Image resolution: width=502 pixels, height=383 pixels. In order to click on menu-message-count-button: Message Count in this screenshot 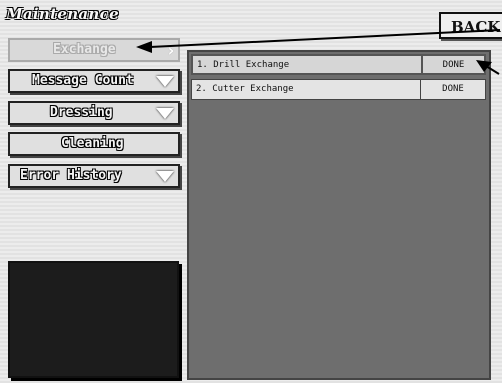, I will do `click(94, 81)`.